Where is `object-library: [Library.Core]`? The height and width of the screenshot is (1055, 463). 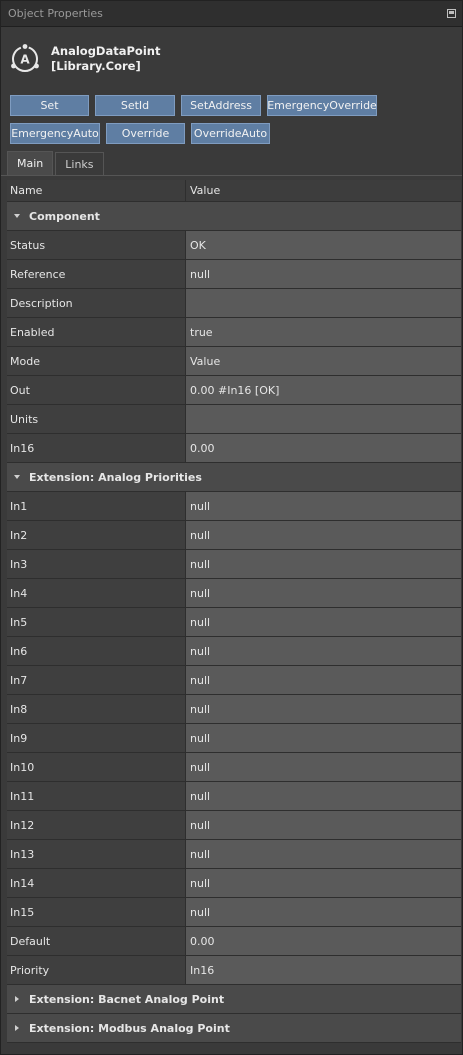 object-library: [Library.Core] is located at coordinates (96, 66).